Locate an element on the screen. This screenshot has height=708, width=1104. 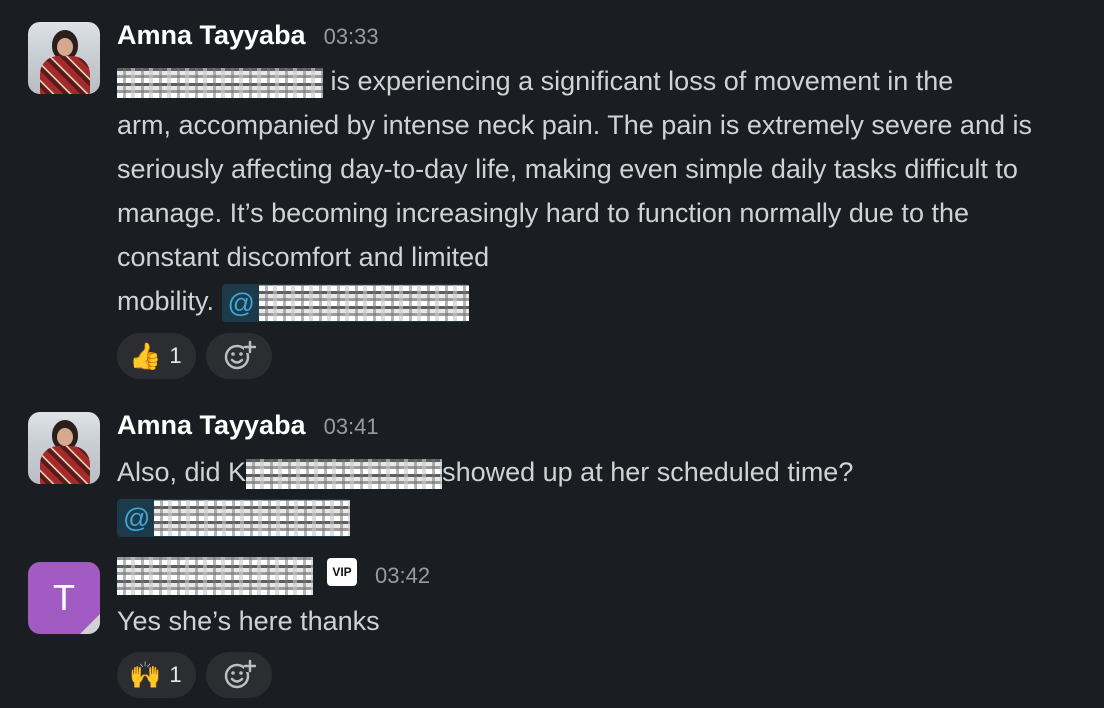
avatar-letter: T is located at coordinates (64, 597).